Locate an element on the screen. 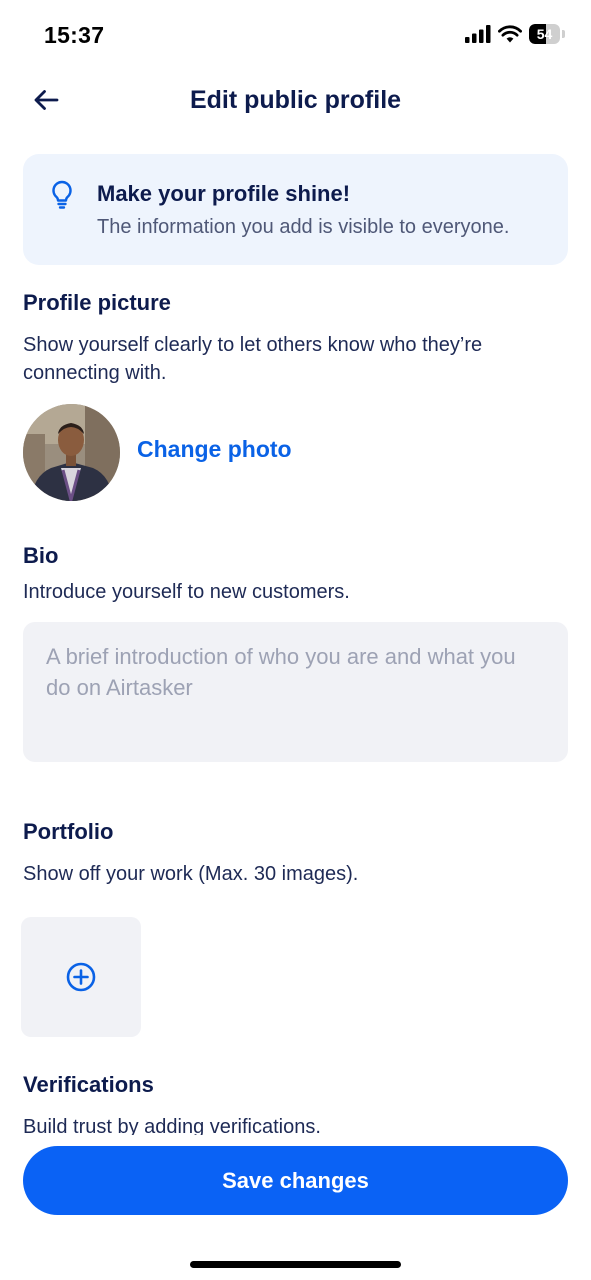  bio-description: Introduce yourself to new customers. is located at coordinates (186, 592).